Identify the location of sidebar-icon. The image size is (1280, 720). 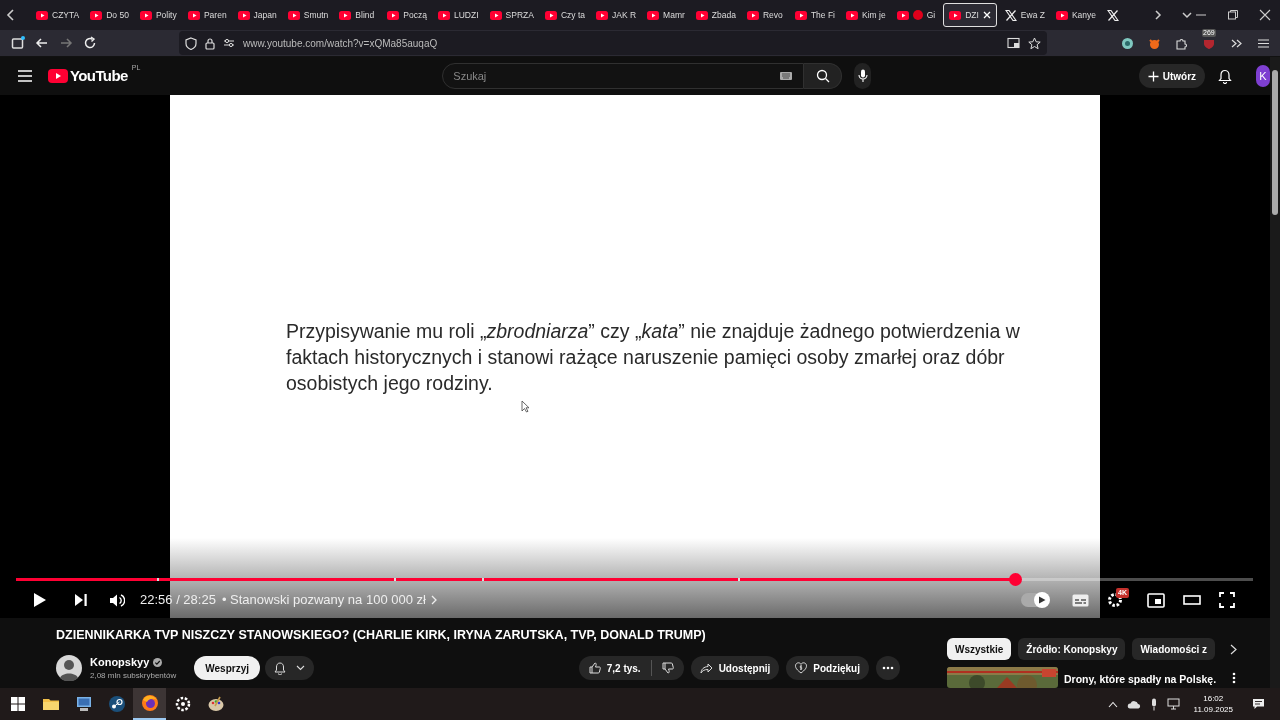
(18, 43).